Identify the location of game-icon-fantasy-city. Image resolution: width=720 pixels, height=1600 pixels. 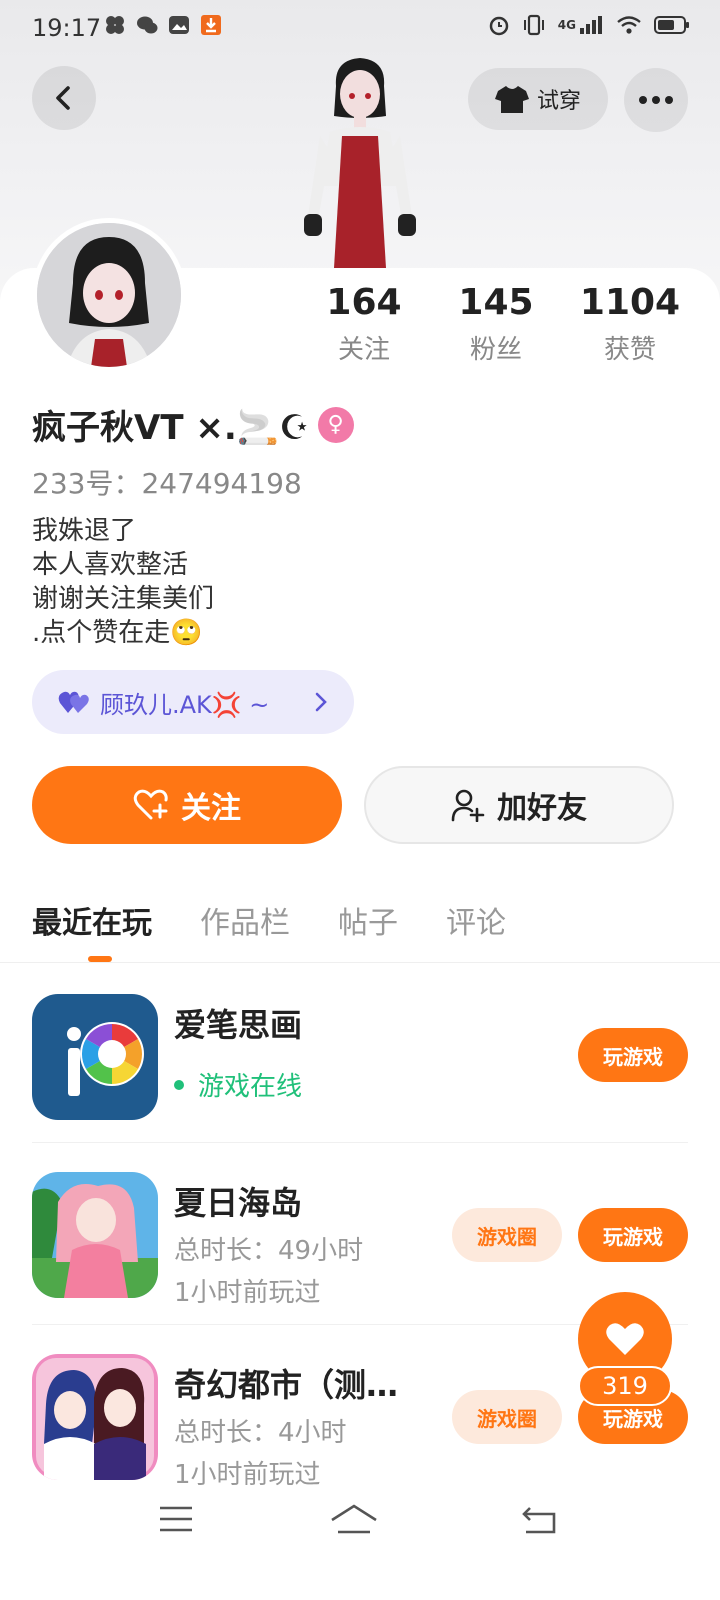
(95, 1417).